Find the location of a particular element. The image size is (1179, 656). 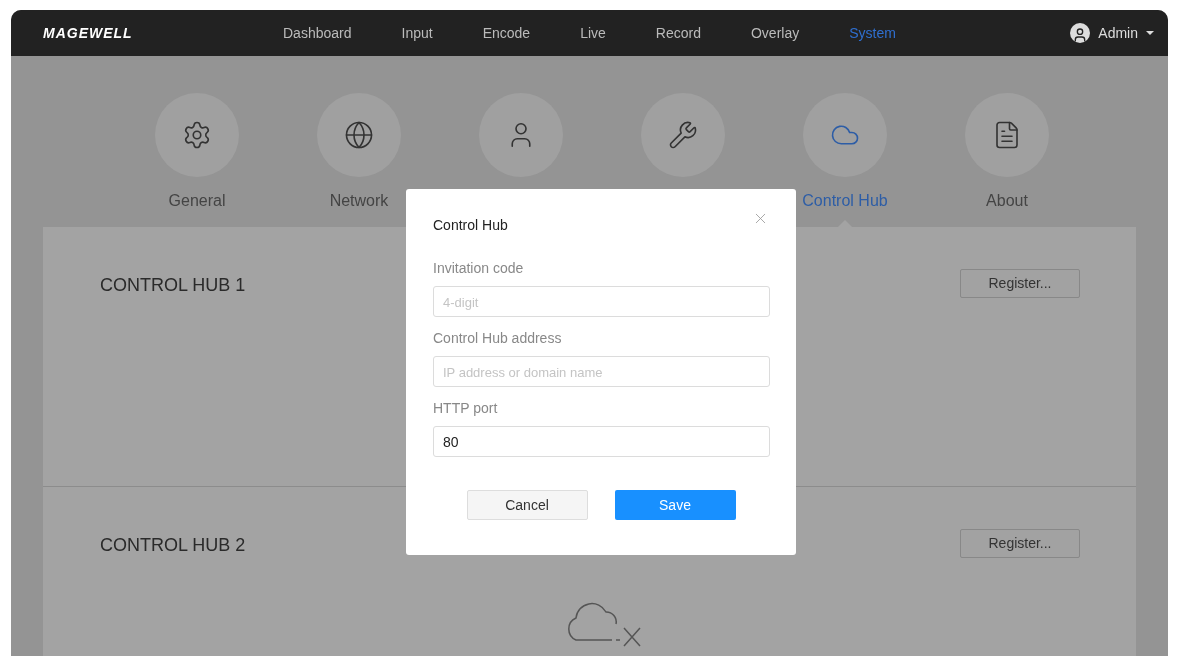

user-menu: Admin is located at coordinates (1112, 33).